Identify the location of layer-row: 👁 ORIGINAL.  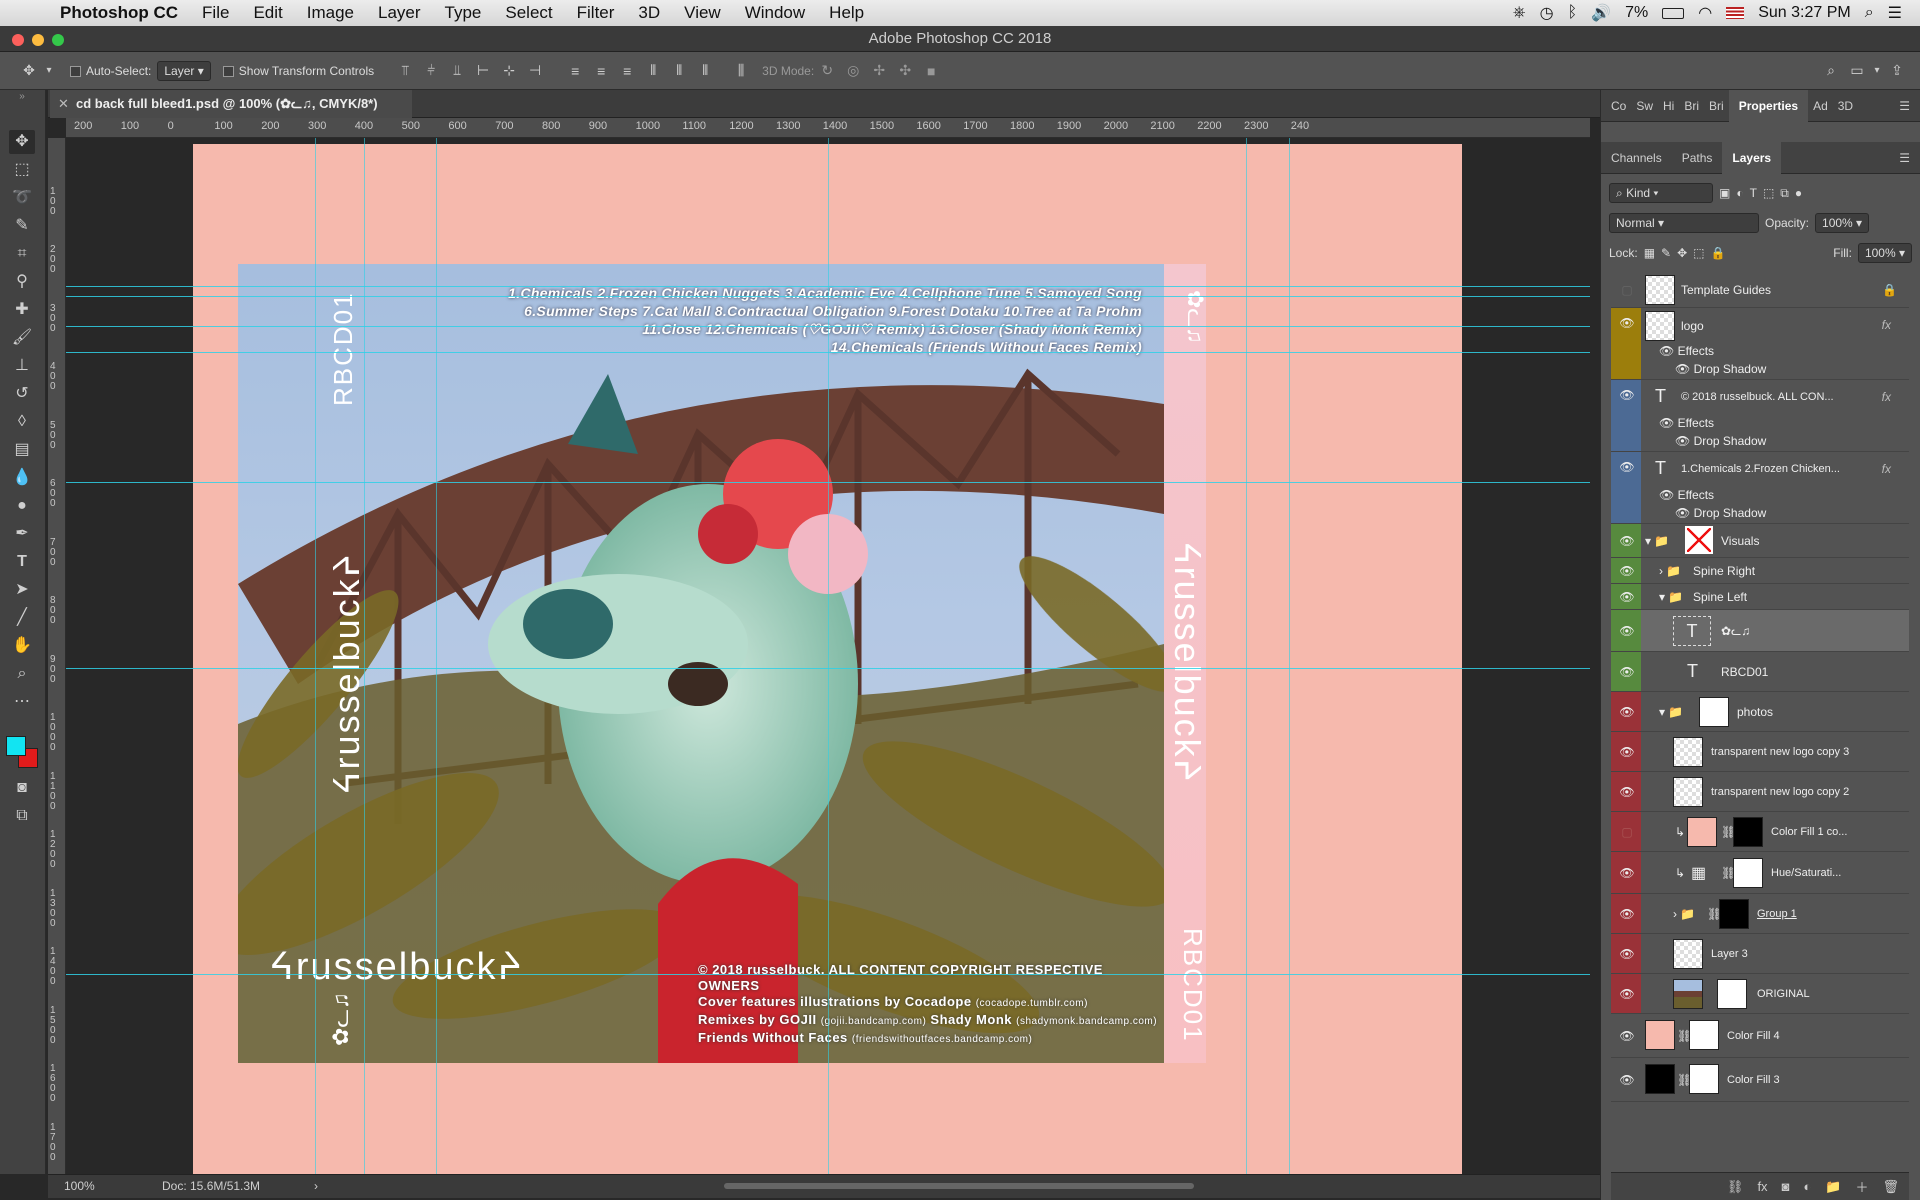
(1760, 994).